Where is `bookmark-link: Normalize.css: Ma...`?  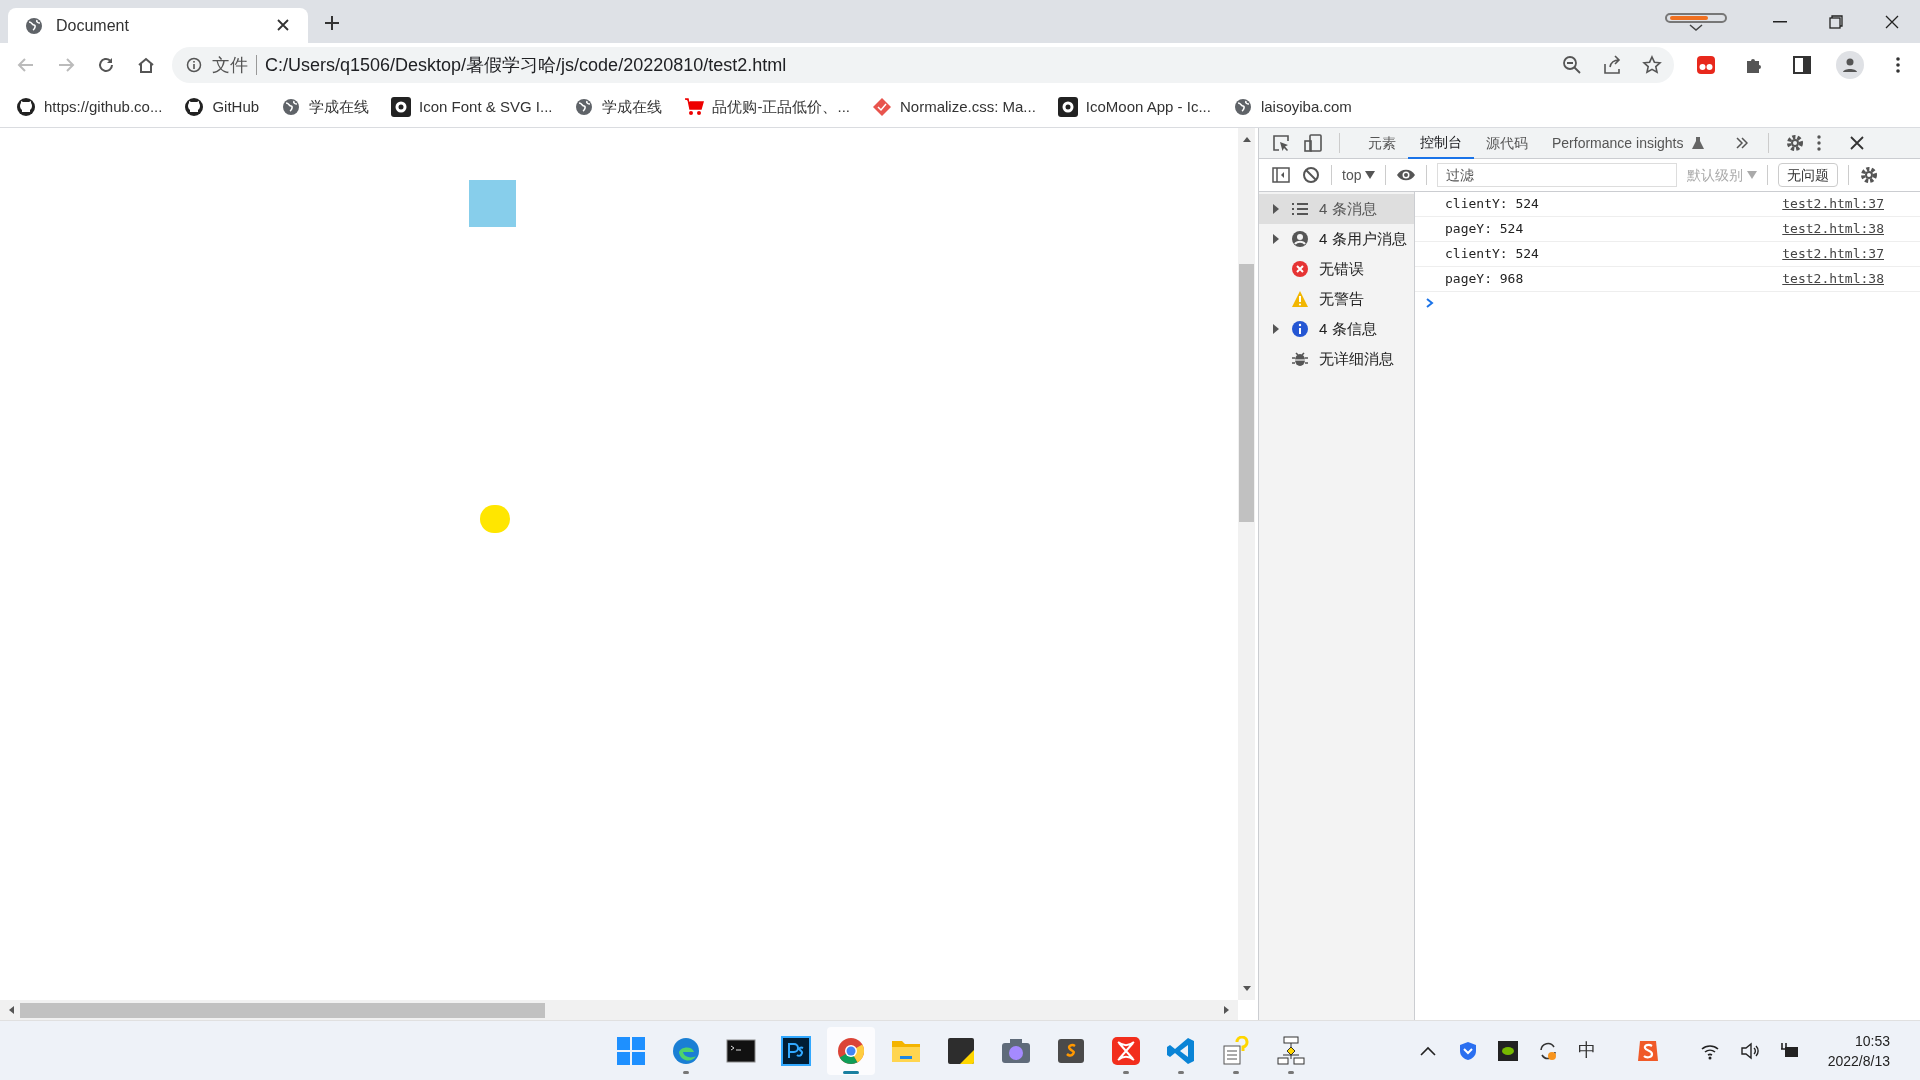
bookmark-link: Normalize.css: Ma... is located at coordinates (954, 107).